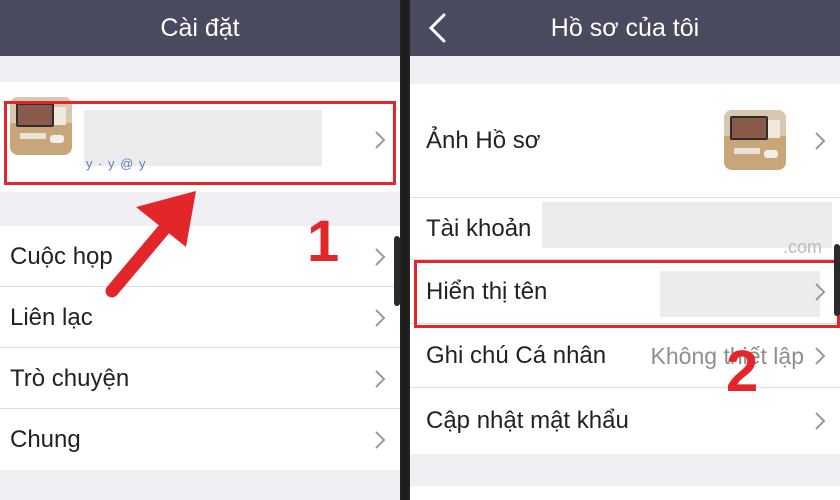  I want to click on step-marker-1: 1, so click(323, 241).